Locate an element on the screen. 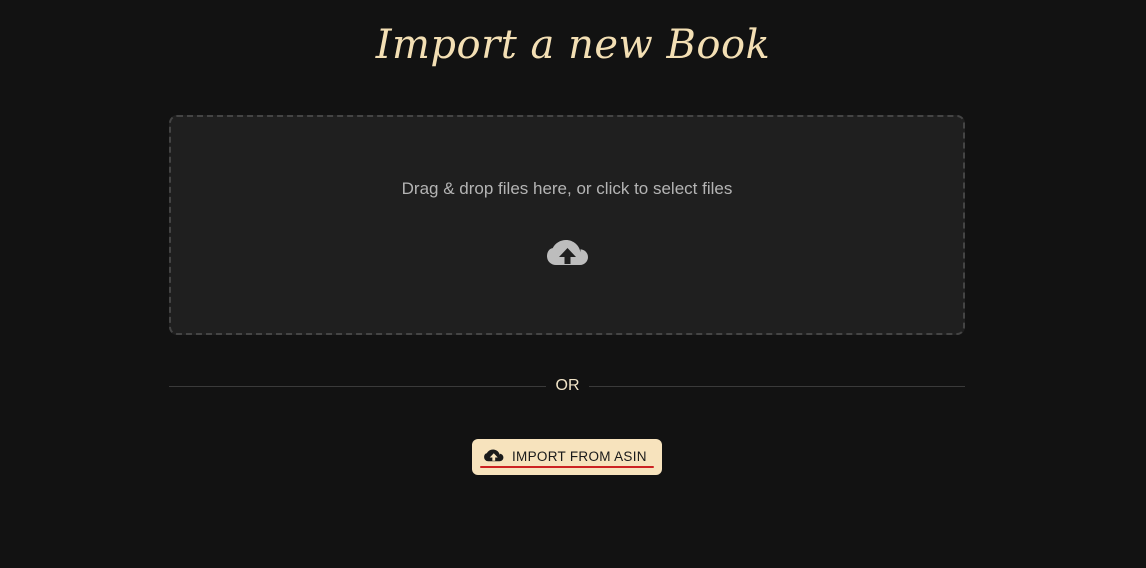  import-from-asin-label: IMPORT FROM ASIN is located at coordinates (579, 456).